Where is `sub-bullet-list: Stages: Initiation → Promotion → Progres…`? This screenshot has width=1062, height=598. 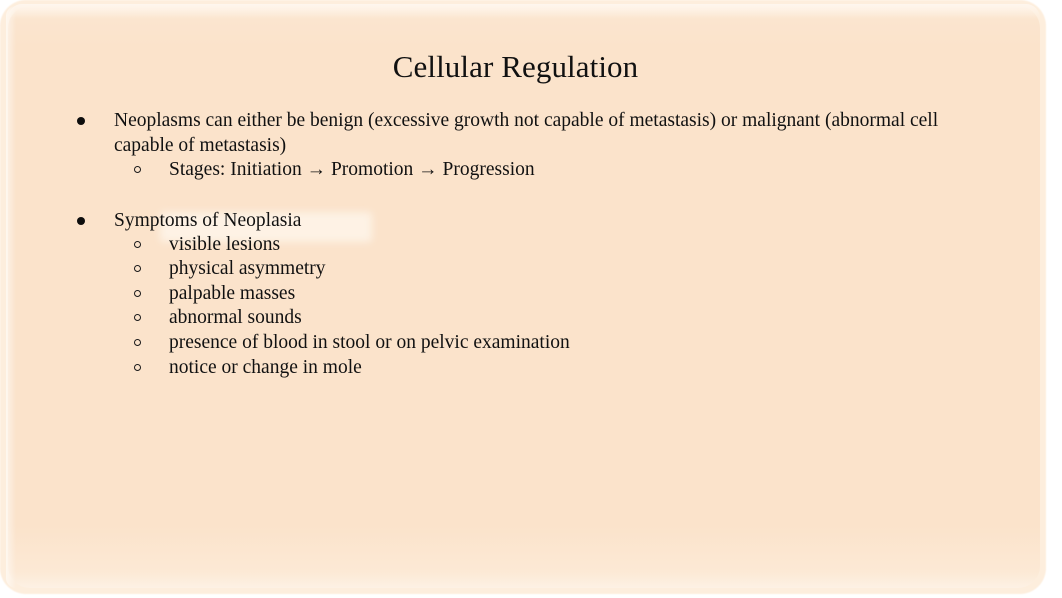
sub-bullet-list: Stages: Initiation → Promotion → Progres… is located at coordinates (529, 170).